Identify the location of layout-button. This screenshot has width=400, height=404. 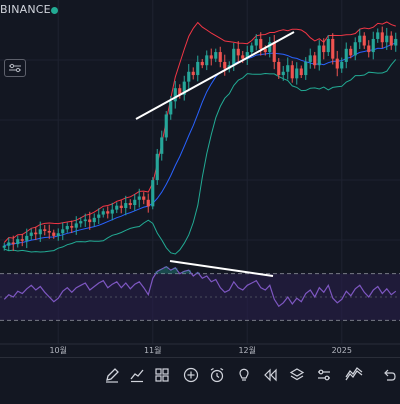
(162, 375).